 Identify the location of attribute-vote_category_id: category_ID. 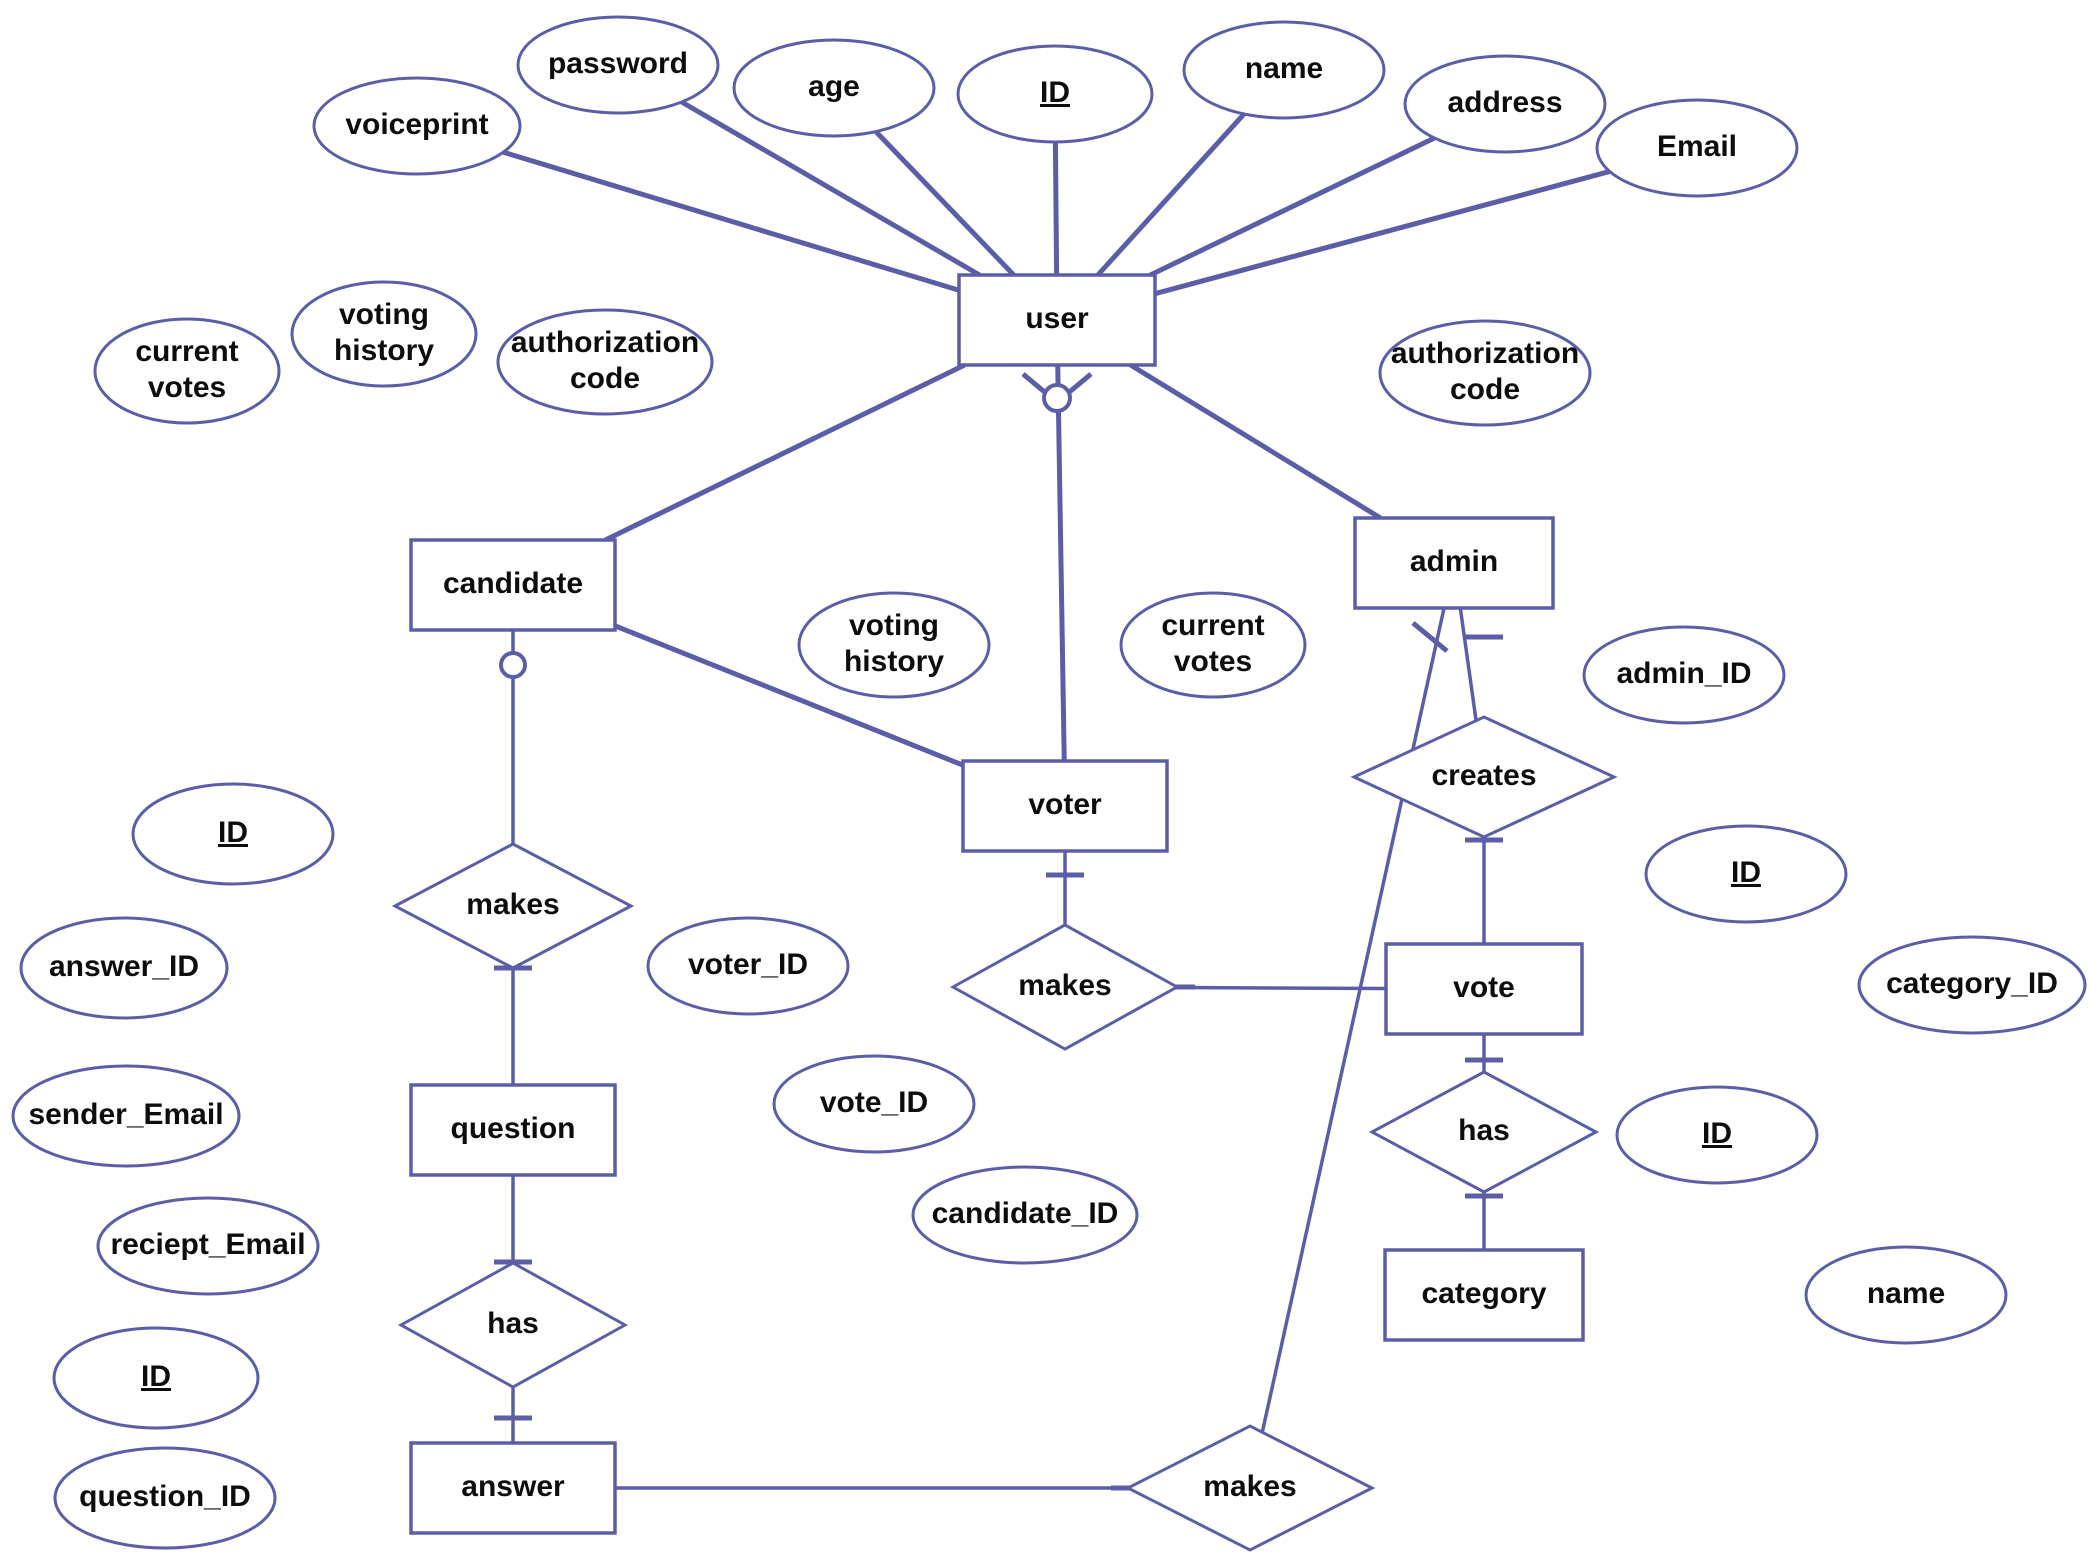
(1972, 985).